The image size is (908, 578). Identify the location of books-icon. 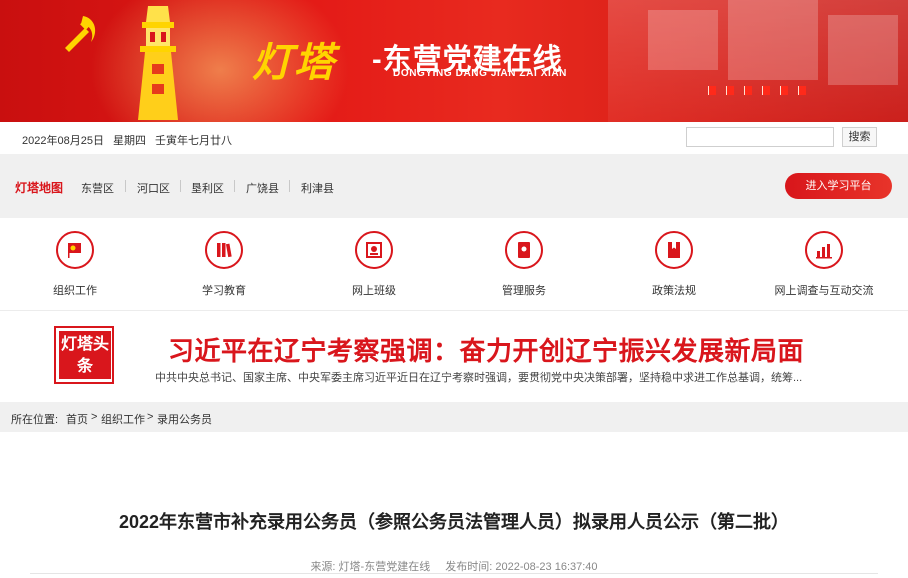
(224, 250).